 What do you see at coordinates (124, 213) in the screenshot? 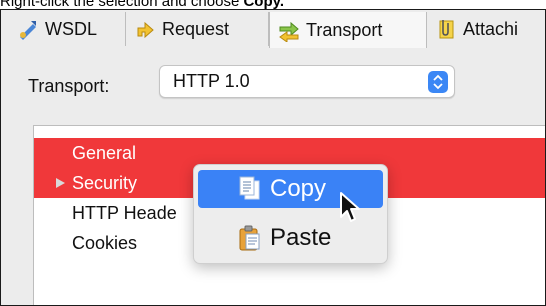
I see `list-item-label: HTTP Heade` at bounding box center [124, 213].